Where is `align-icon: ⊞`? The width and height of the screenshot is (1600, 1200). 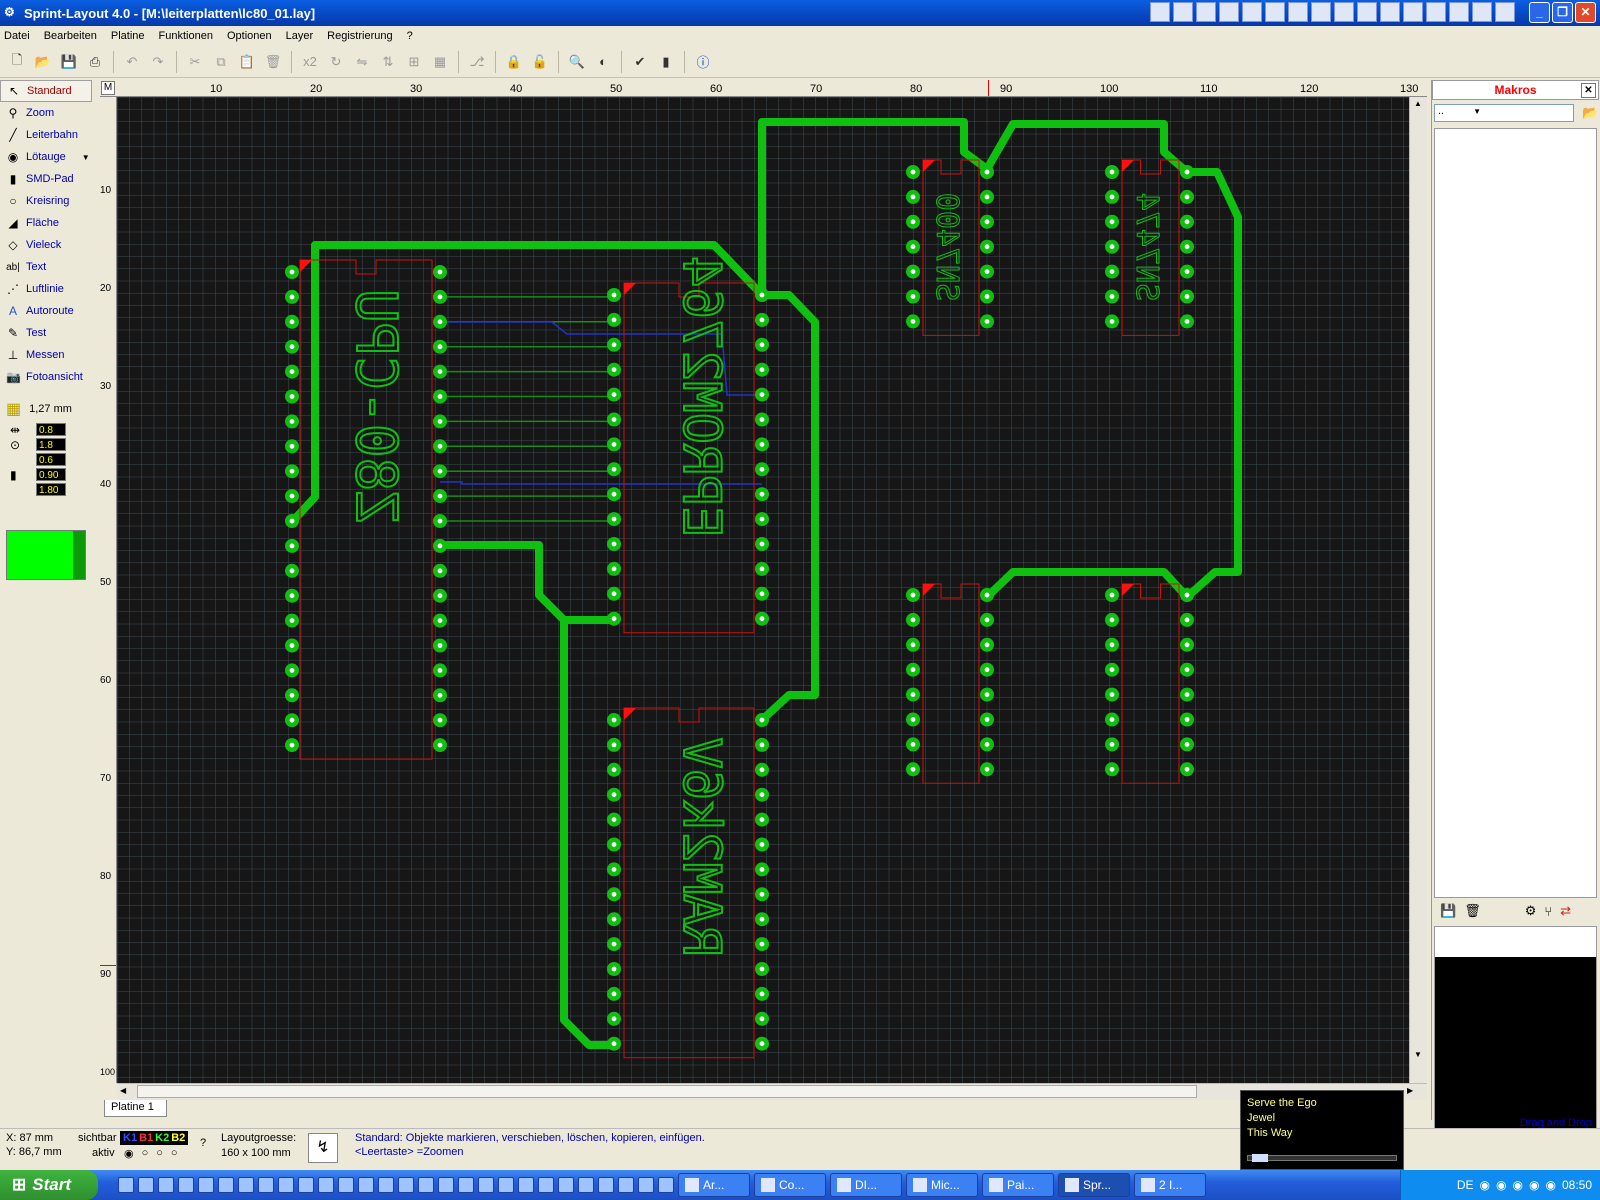 align-icon: ⊞ is located at coordinates (414, 62).